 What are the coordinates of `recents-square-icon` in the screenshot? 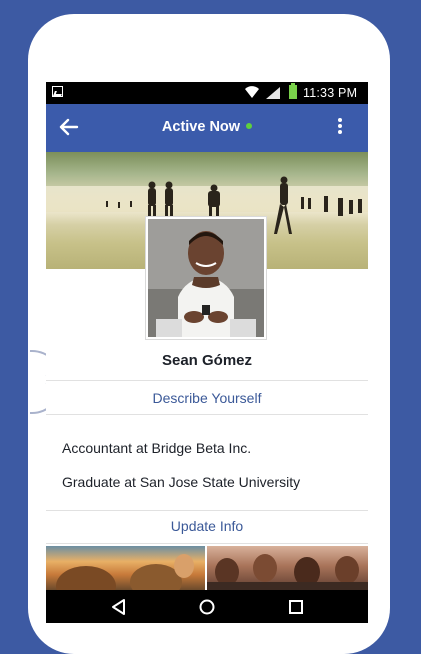 It's located at (296, 607).